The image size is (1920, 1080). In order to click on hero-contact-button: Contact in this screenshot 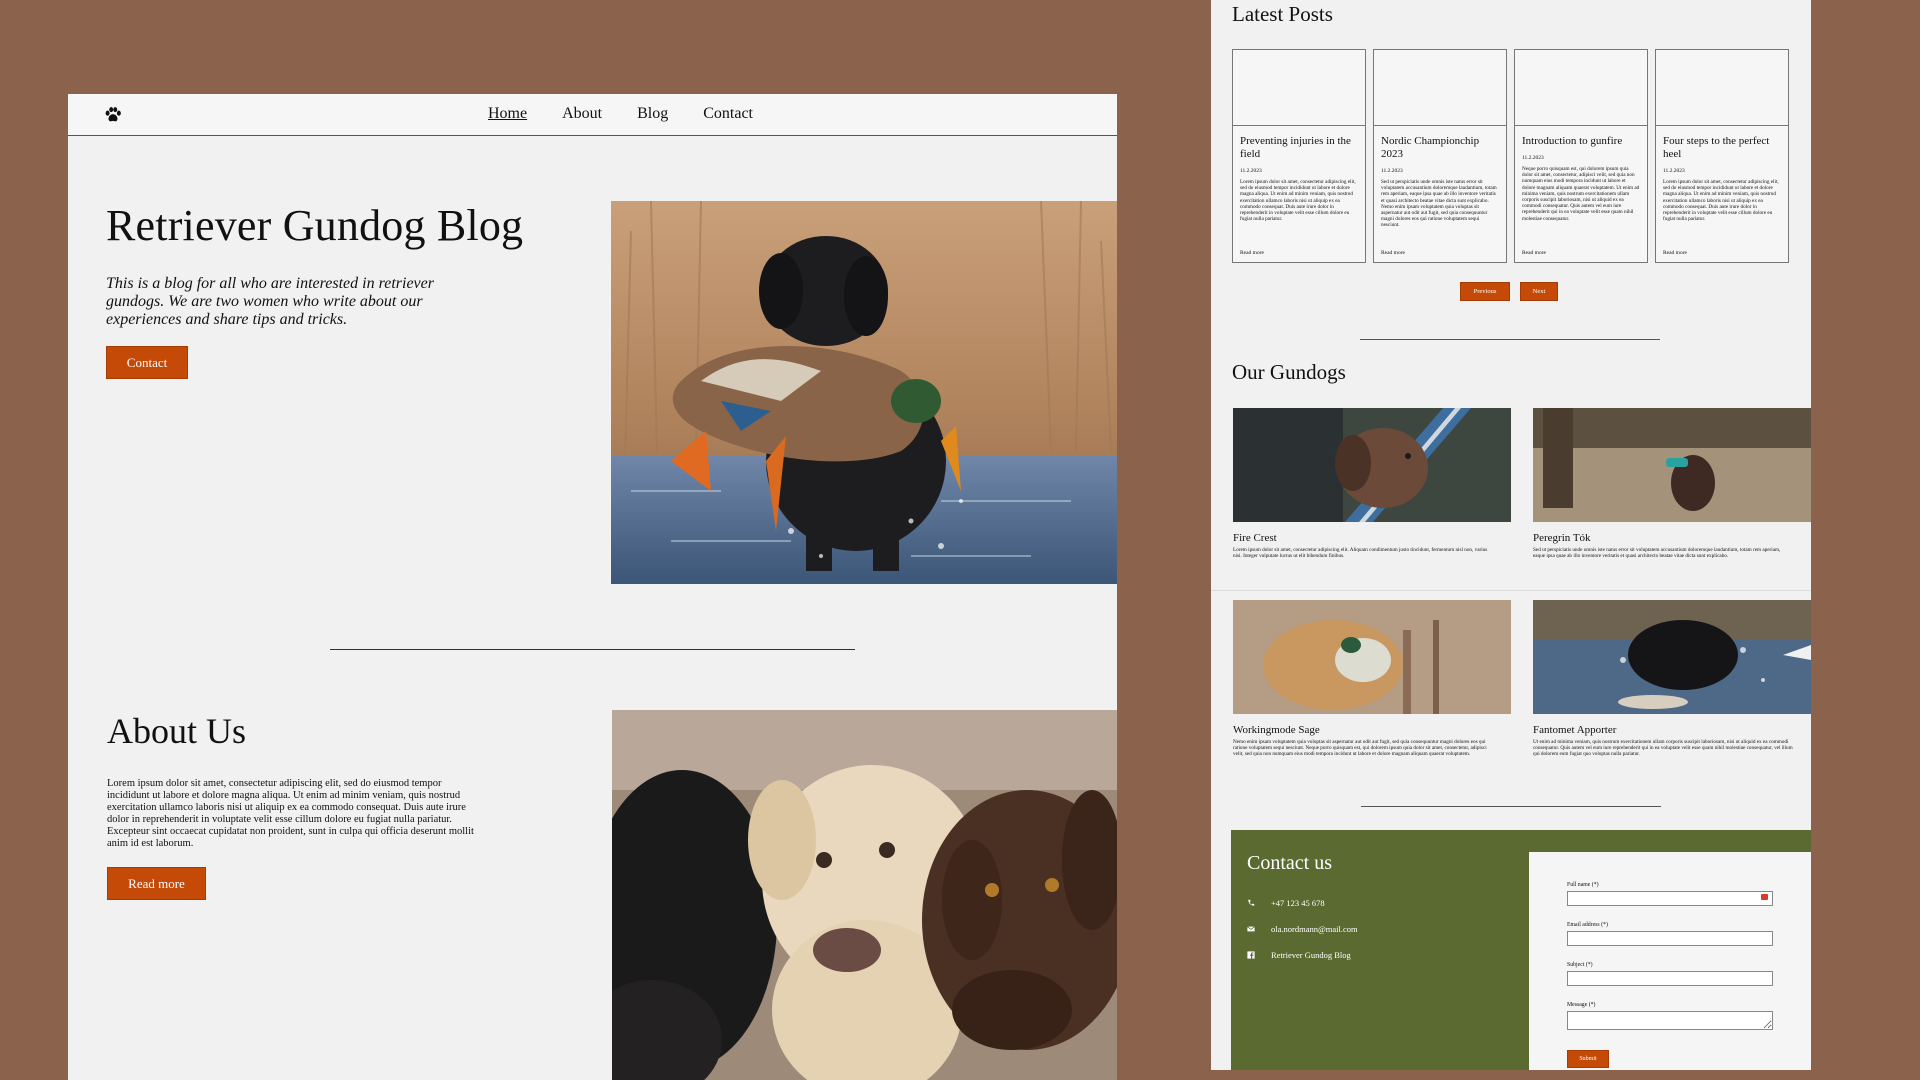, I will do `click(147, 362)`.